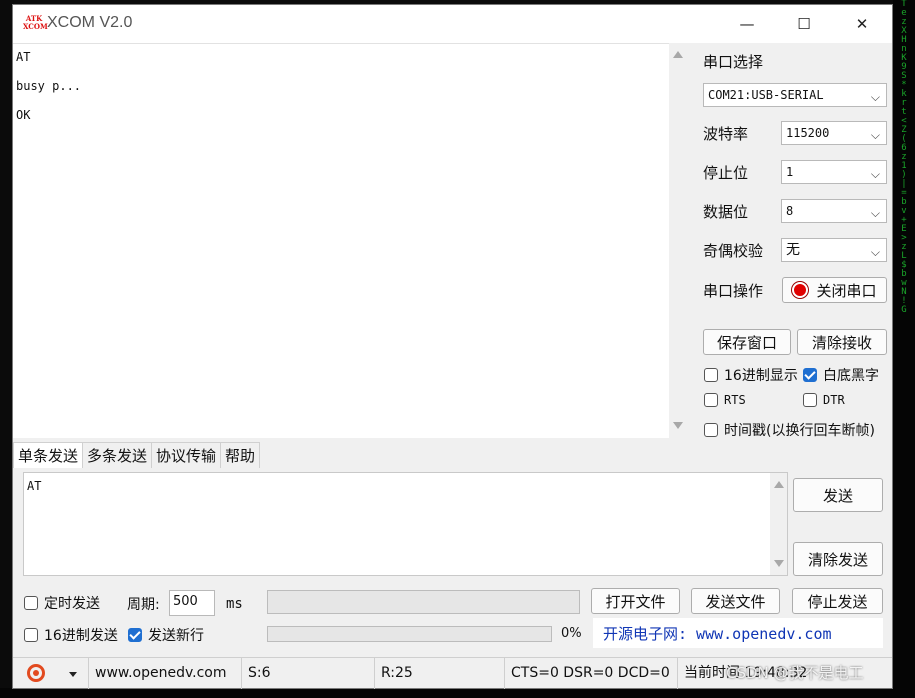  Describe the element at coordinates (51, 673) in the screenshot. I see `settings-menu` at that location.